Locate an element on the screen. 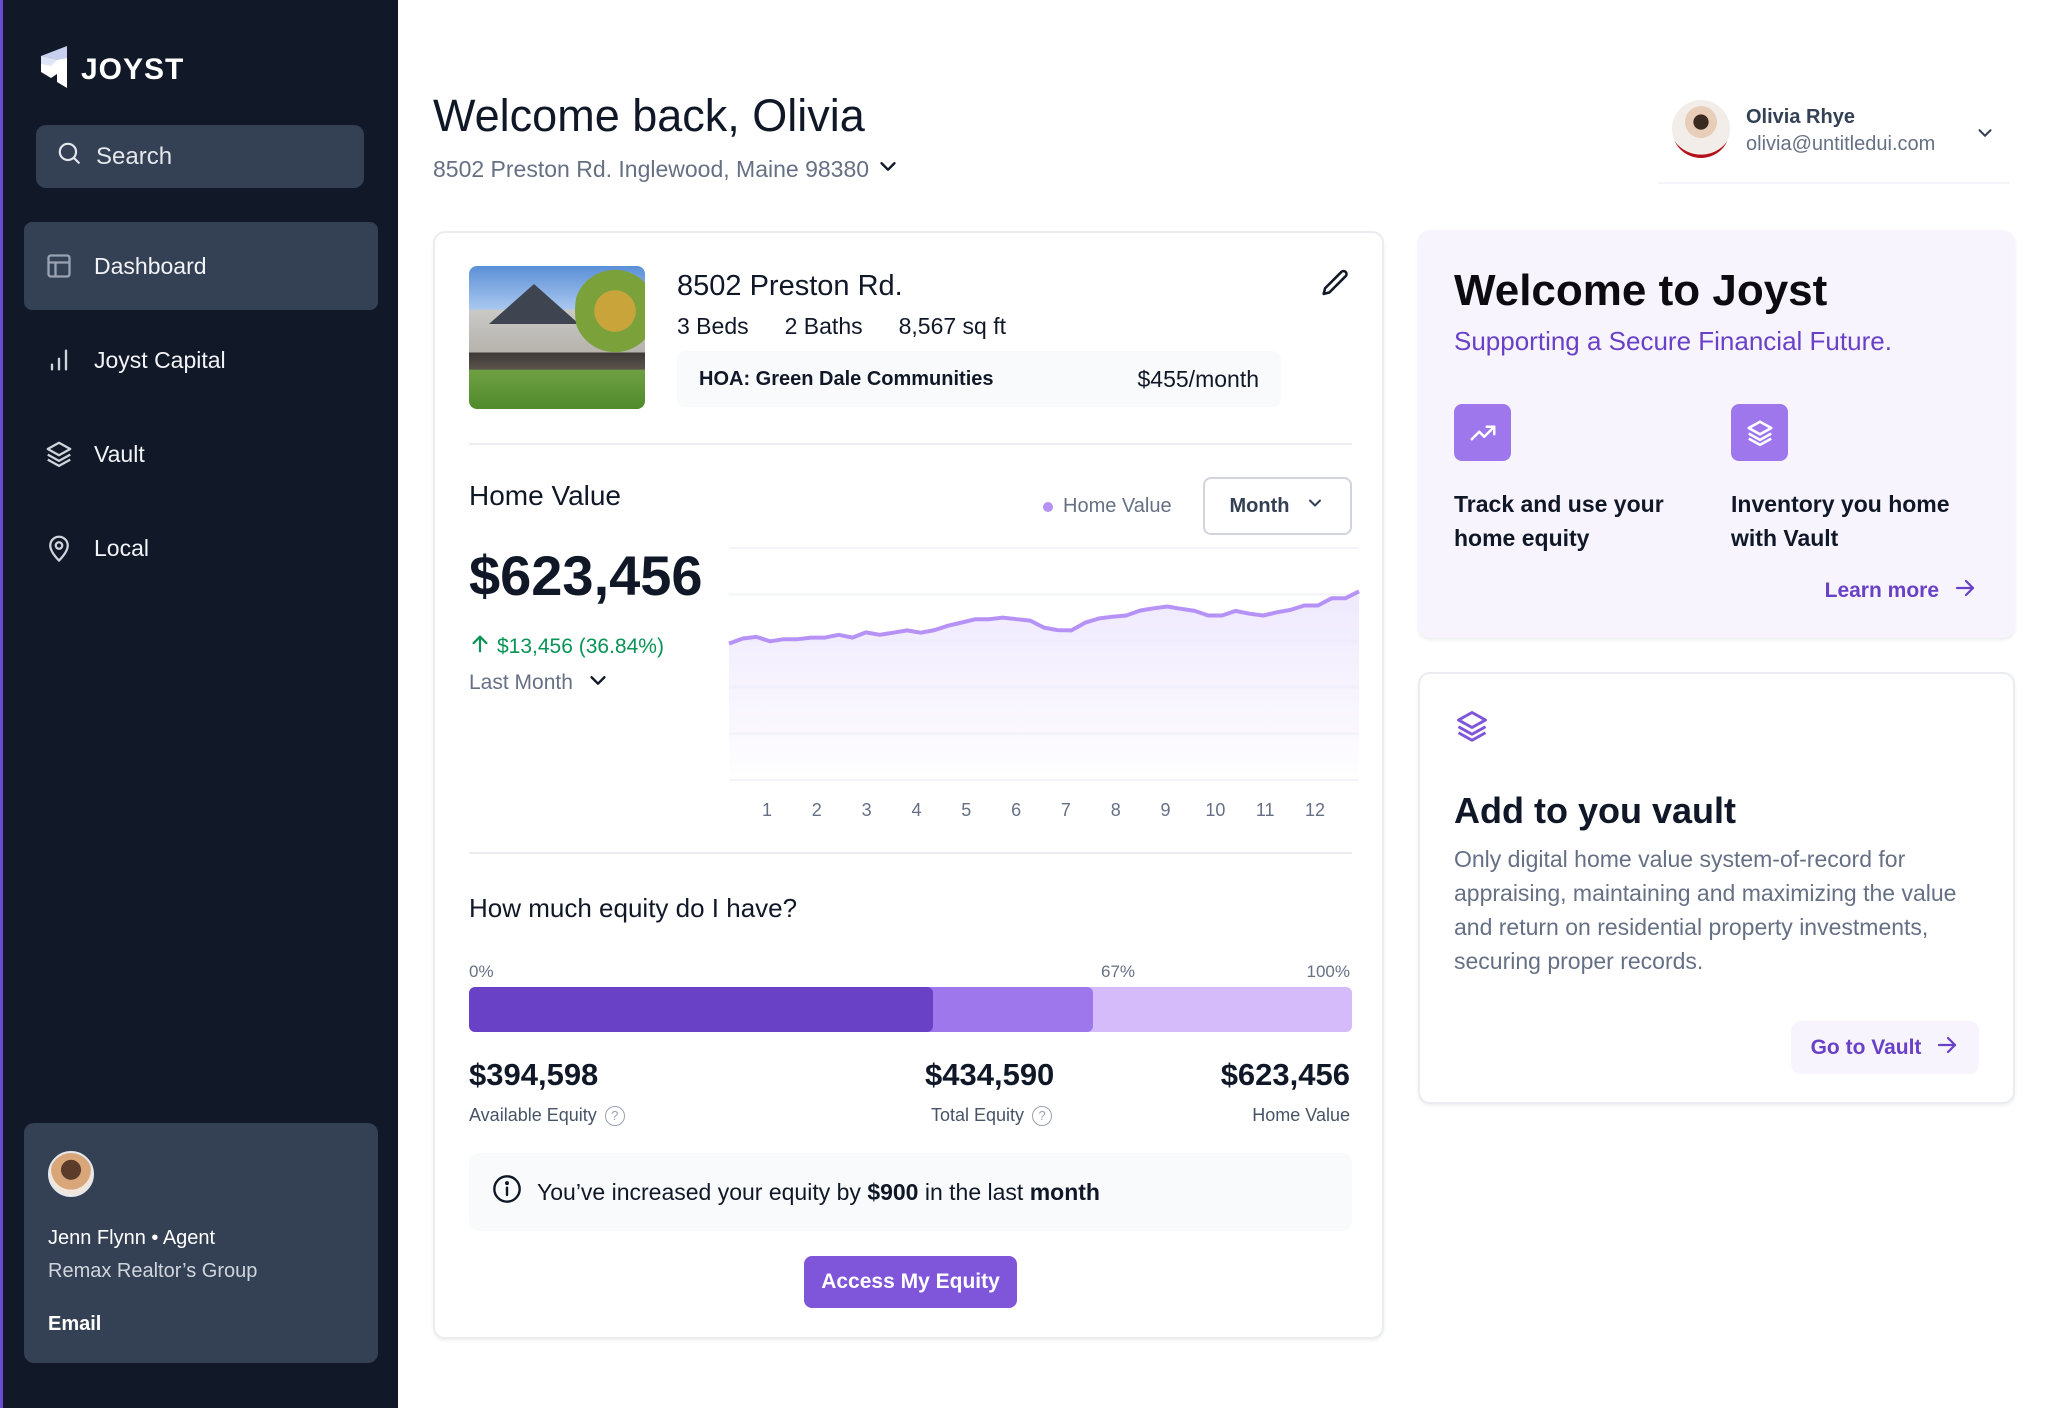  go-to-vault-button: Go to Vault is located at coordinates (1885, 1047).